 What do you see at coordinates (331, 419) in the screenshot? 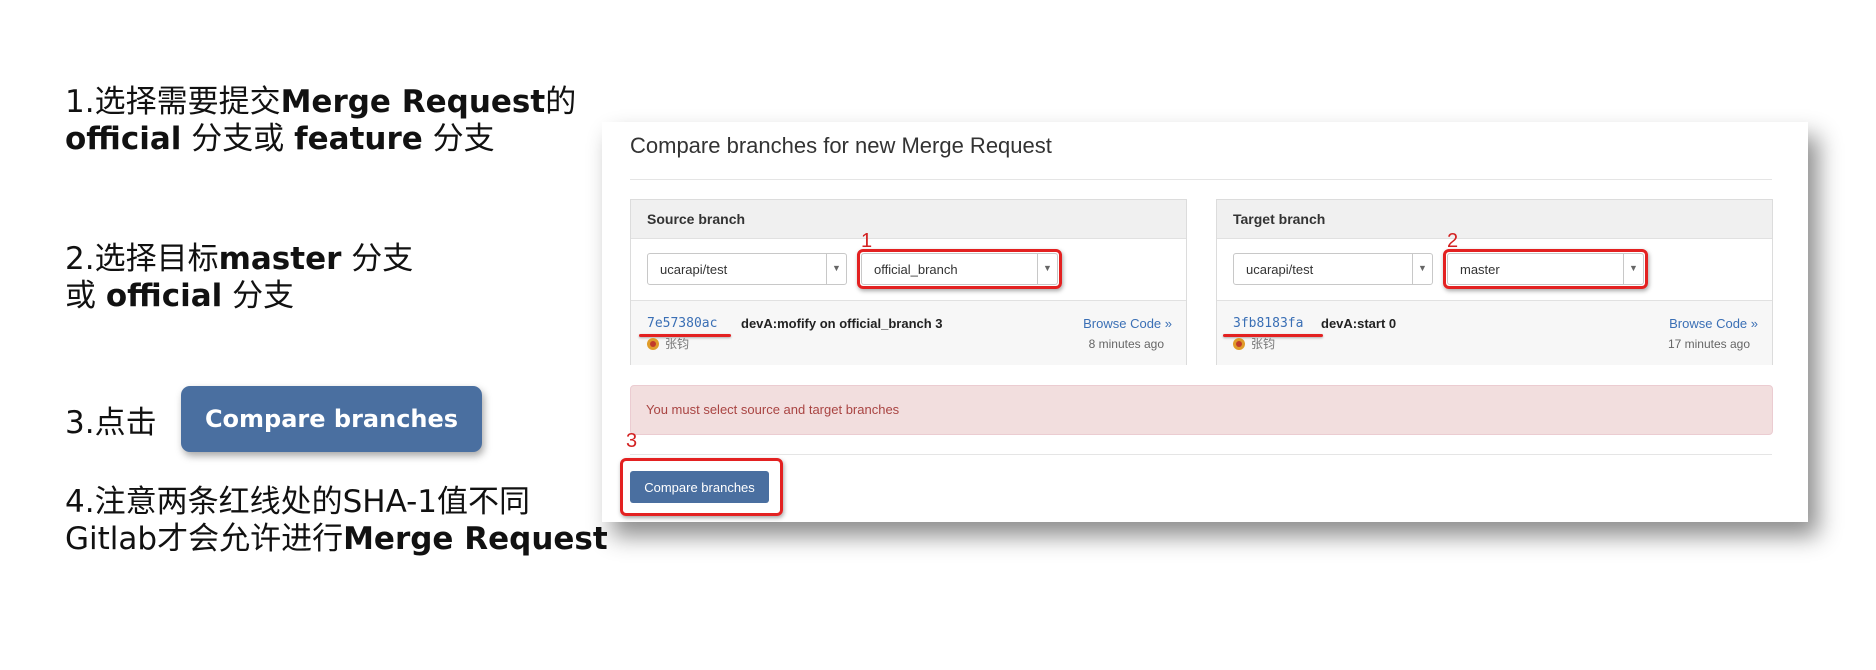
I see `compare-branches-illustration-button: Compare branches` at bounding box center [331, 419].